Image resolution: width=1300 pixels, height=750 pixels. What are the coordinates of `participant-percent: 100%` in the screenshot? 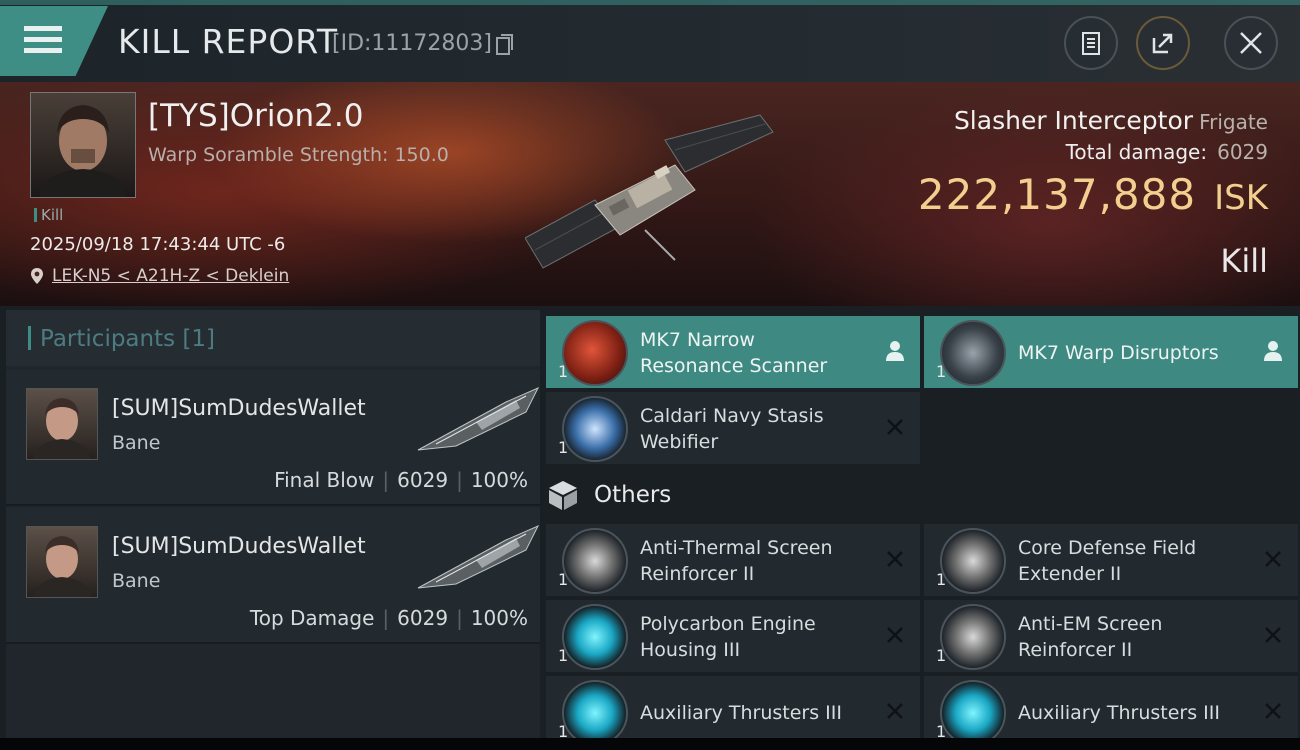 It's located at (499, 480).